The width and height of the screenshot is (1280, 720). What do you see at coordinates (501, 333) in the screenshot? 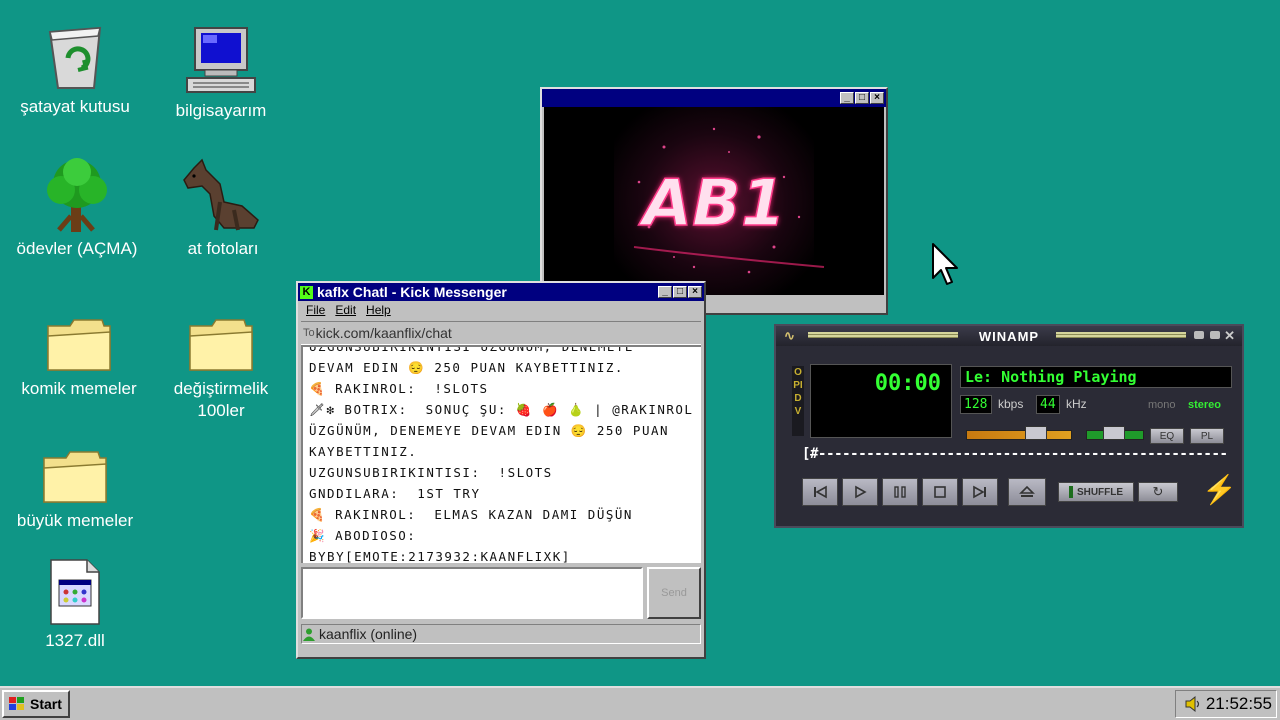
I see `address-bar: To kick.com/kaanflix/chat` at bounding box center [501, 333].